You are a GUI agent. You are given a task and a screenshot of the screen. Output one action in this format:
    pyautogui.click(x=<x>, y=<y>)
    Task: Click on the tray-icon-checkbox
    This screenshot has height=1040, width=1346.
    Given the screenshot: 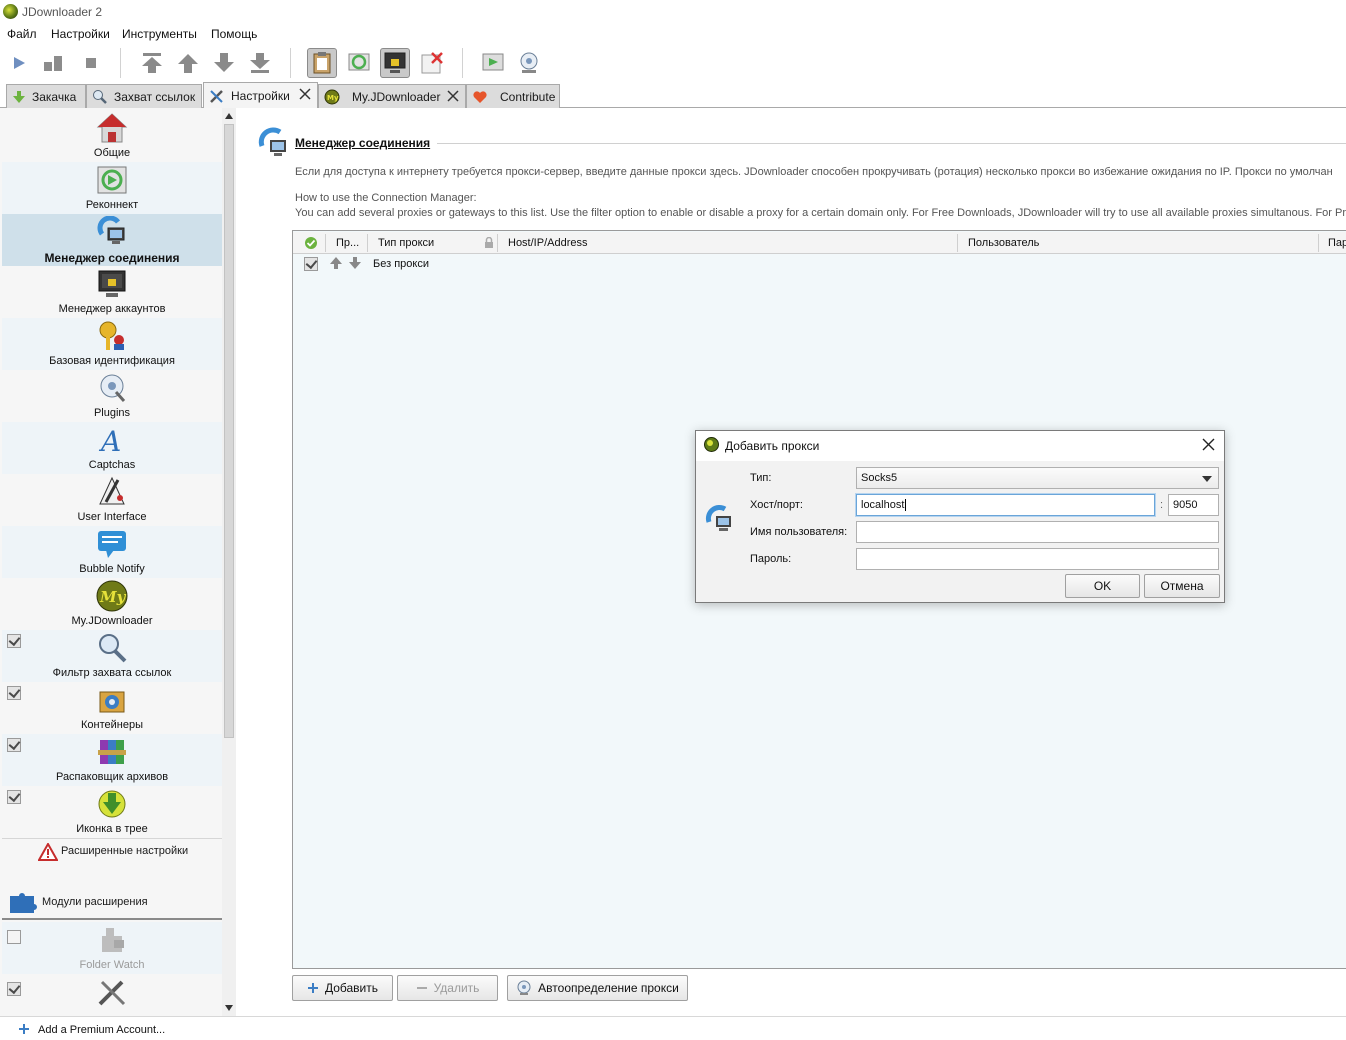 What is the action you would take?
    pyautogui.click(x=14, y=797)
    